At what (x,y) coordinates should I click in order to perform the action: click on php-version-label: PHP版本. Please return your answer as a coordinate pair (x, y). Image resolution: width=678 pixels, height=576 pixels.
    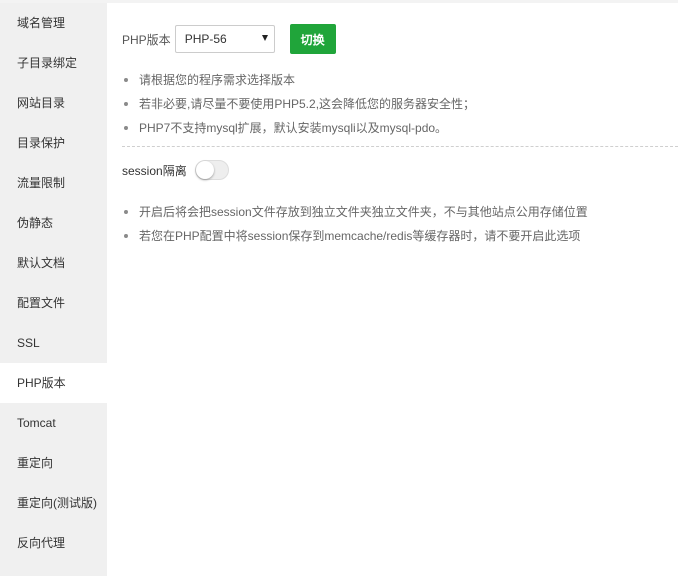
    Looking at the image, I should click on (146, 39).